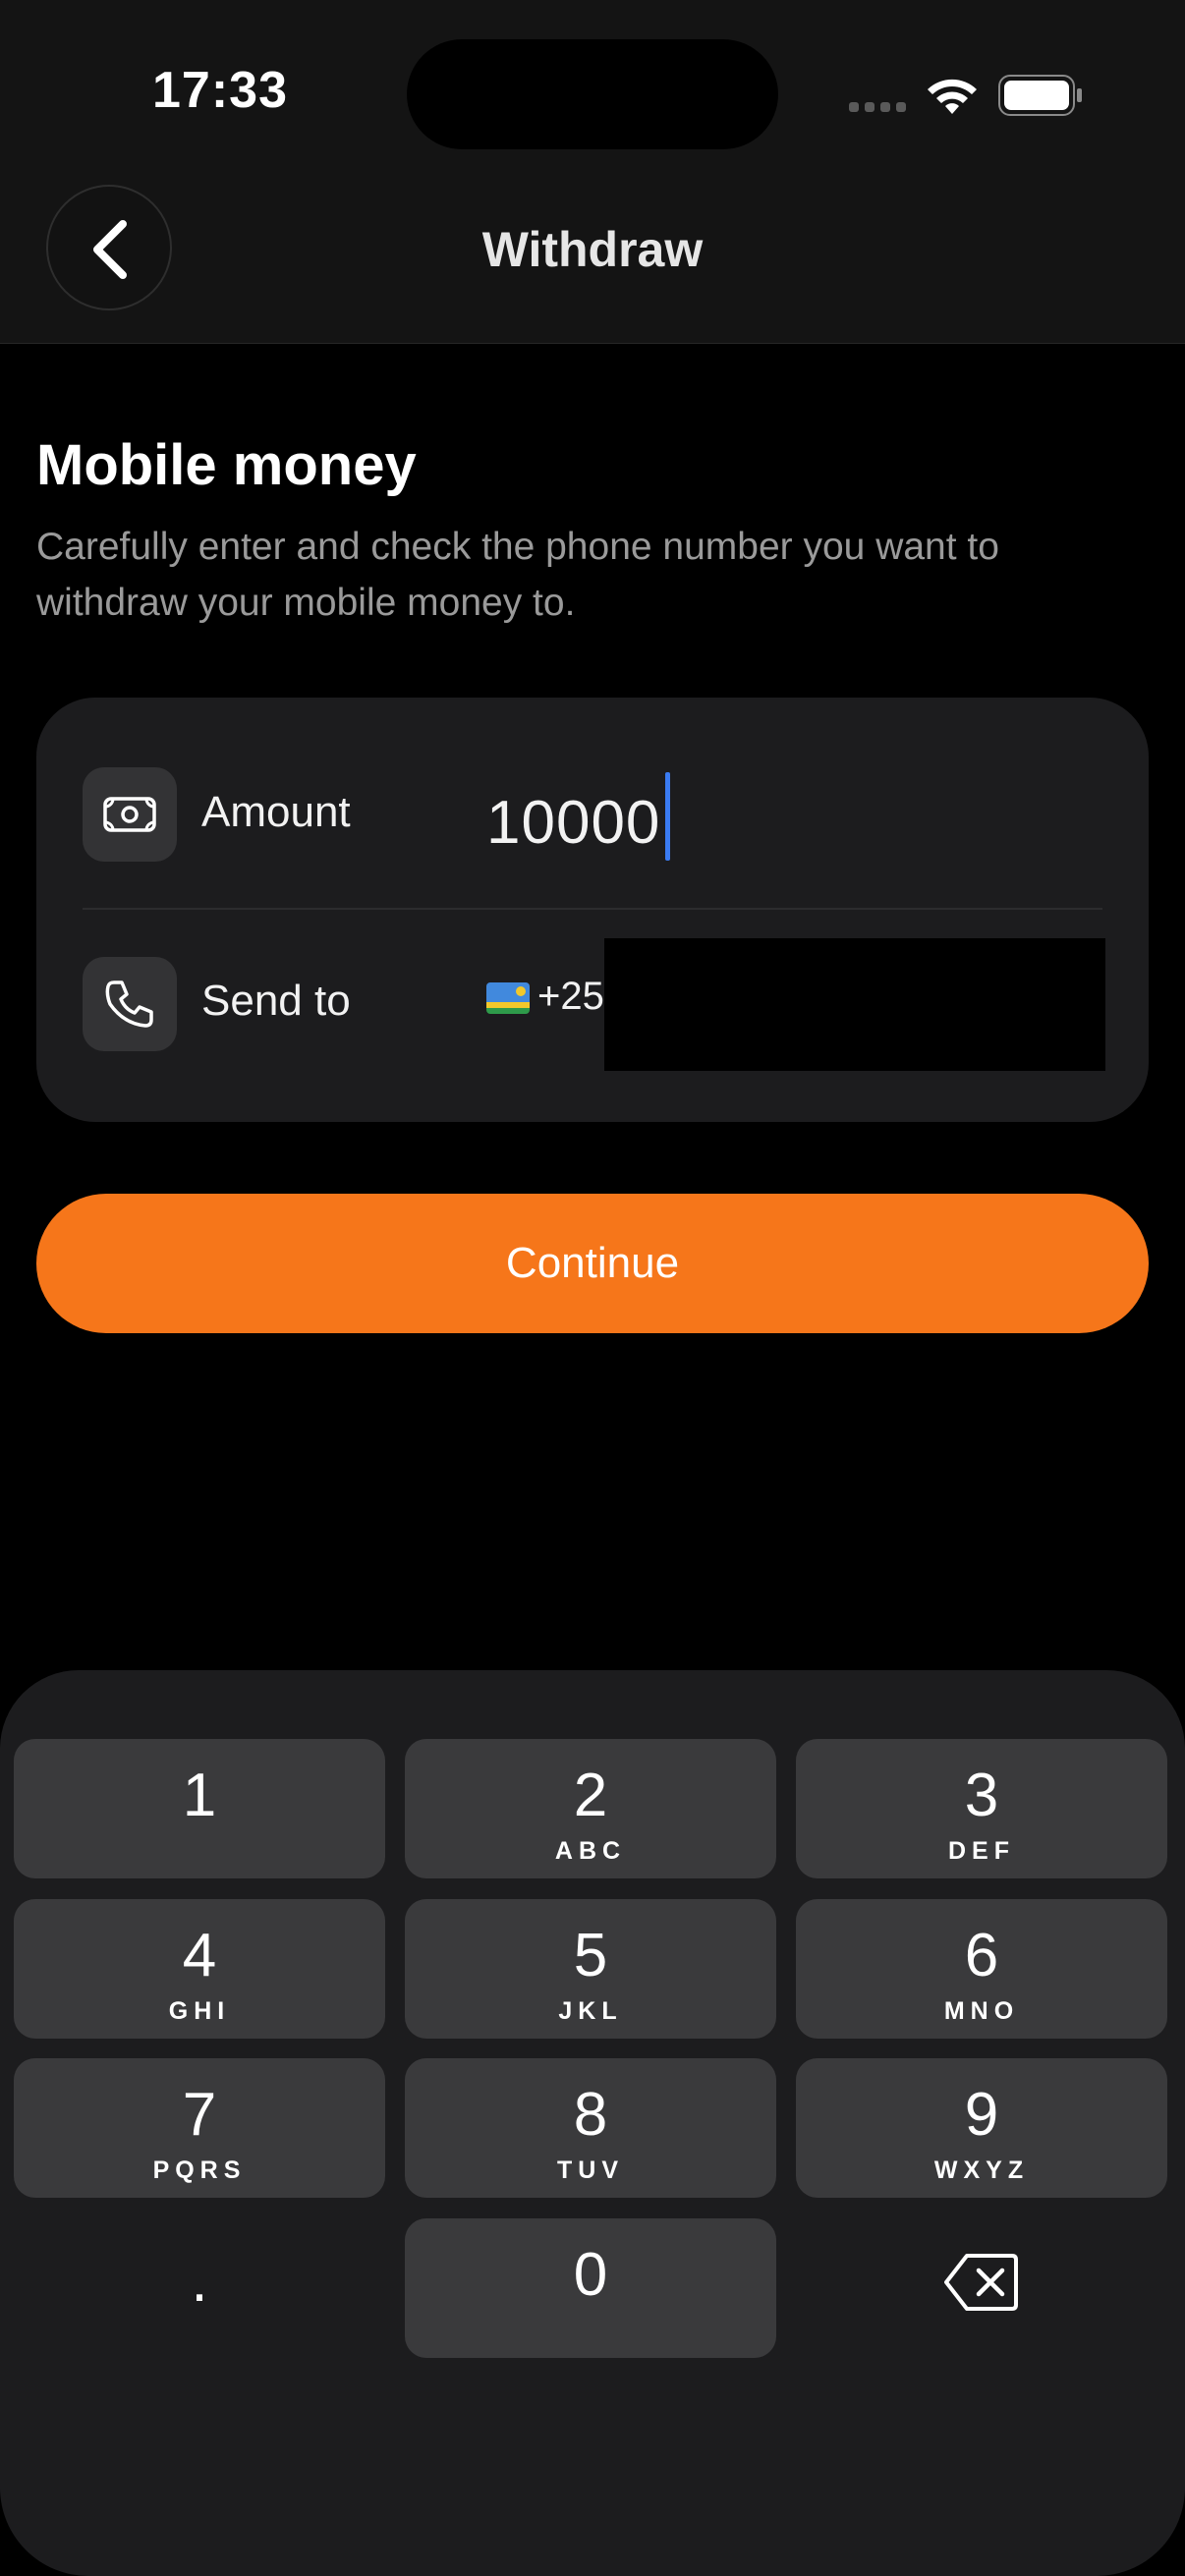 Image resolution: width=1185 pixels, height=2576 pixels. I want to click on key-9: 9 WXYZ, so click(982, 2128).